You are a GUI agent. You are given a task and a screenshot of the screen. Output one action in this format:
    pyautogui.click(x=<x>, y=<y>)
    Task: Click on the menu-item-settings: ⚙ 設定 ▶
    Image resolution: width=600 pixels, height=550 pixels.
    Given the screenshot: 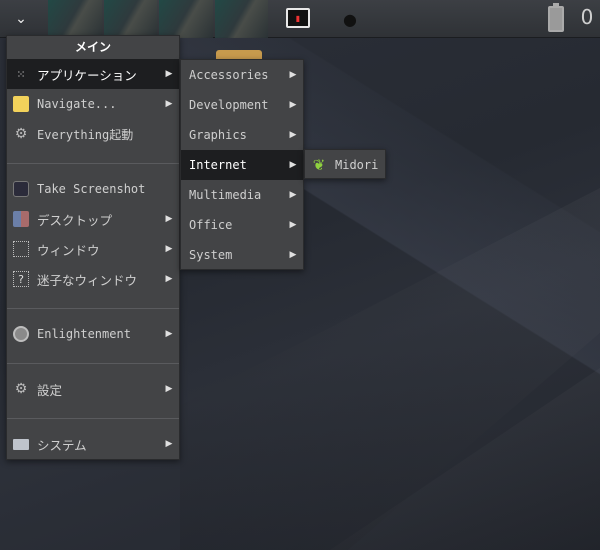 What is the action you would take?
    pyautogui.click(x=93, y=389)
    